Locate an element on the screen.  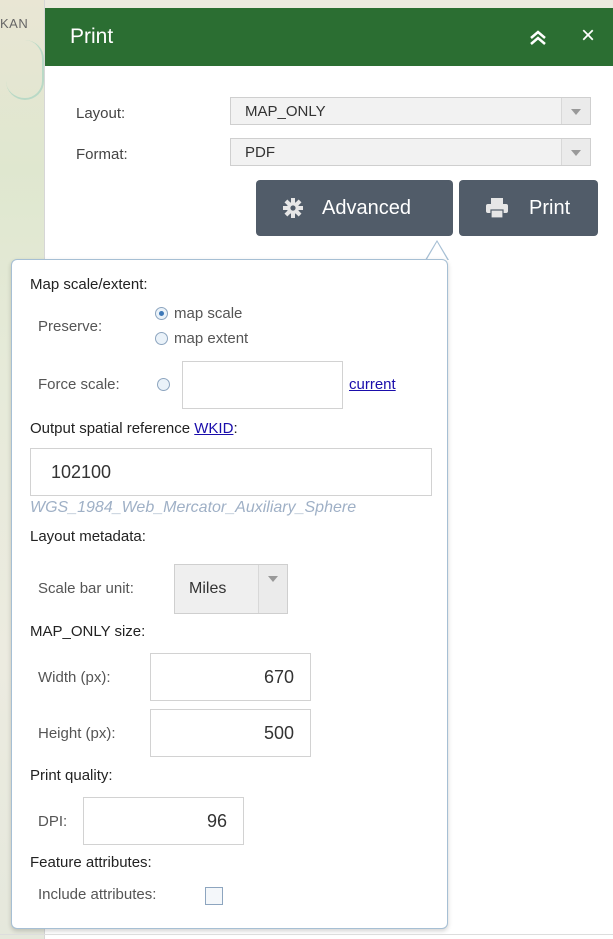
advanced-button-label: Advanced is located at coordinates (366, 208).